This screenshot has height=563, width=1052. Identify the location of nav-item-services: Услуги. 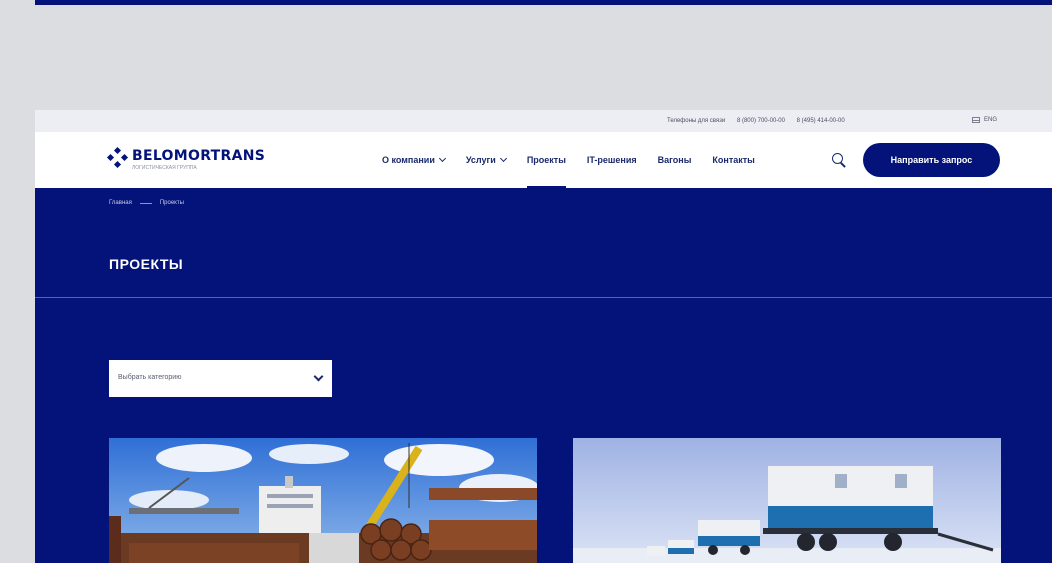
(486, 160).